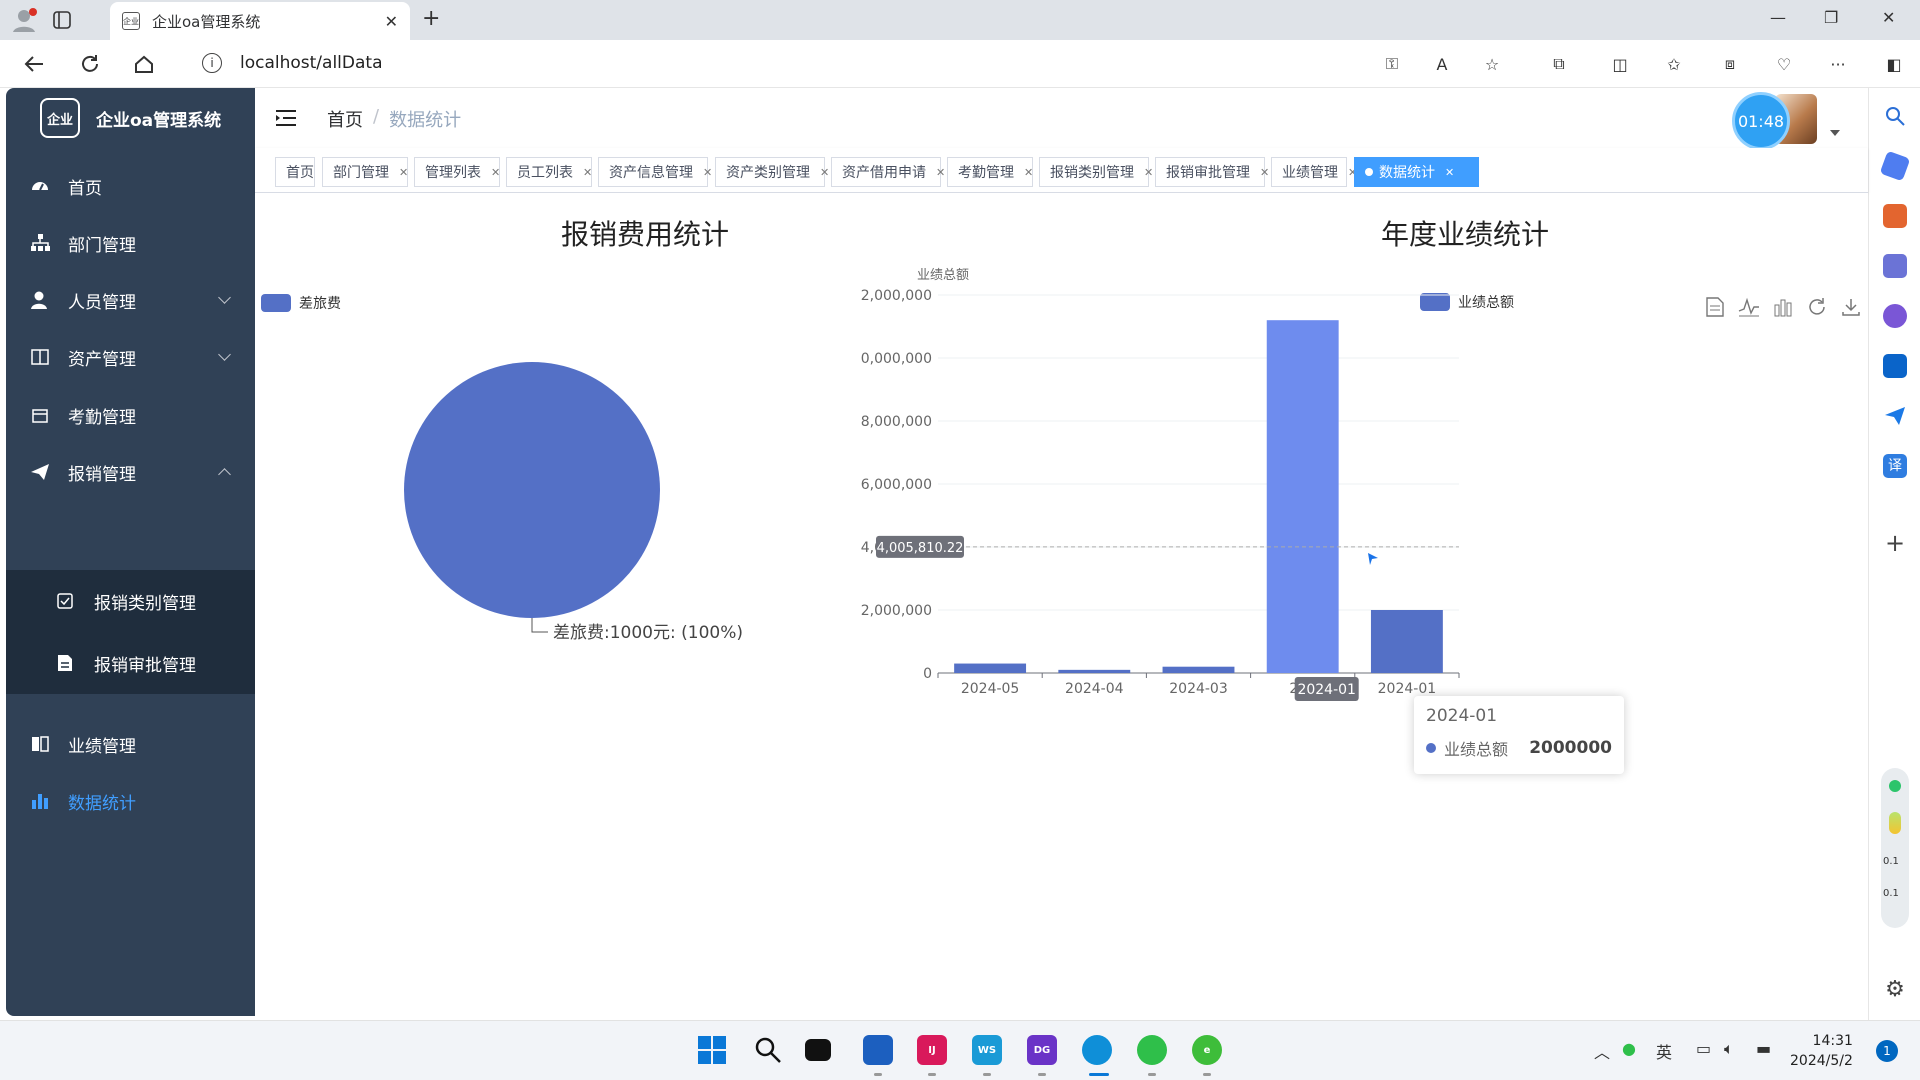  Describe the element at coordinates (1212, 172) in the screenshot. I see `tag-item: 报销审批管理 ✕` at that location.